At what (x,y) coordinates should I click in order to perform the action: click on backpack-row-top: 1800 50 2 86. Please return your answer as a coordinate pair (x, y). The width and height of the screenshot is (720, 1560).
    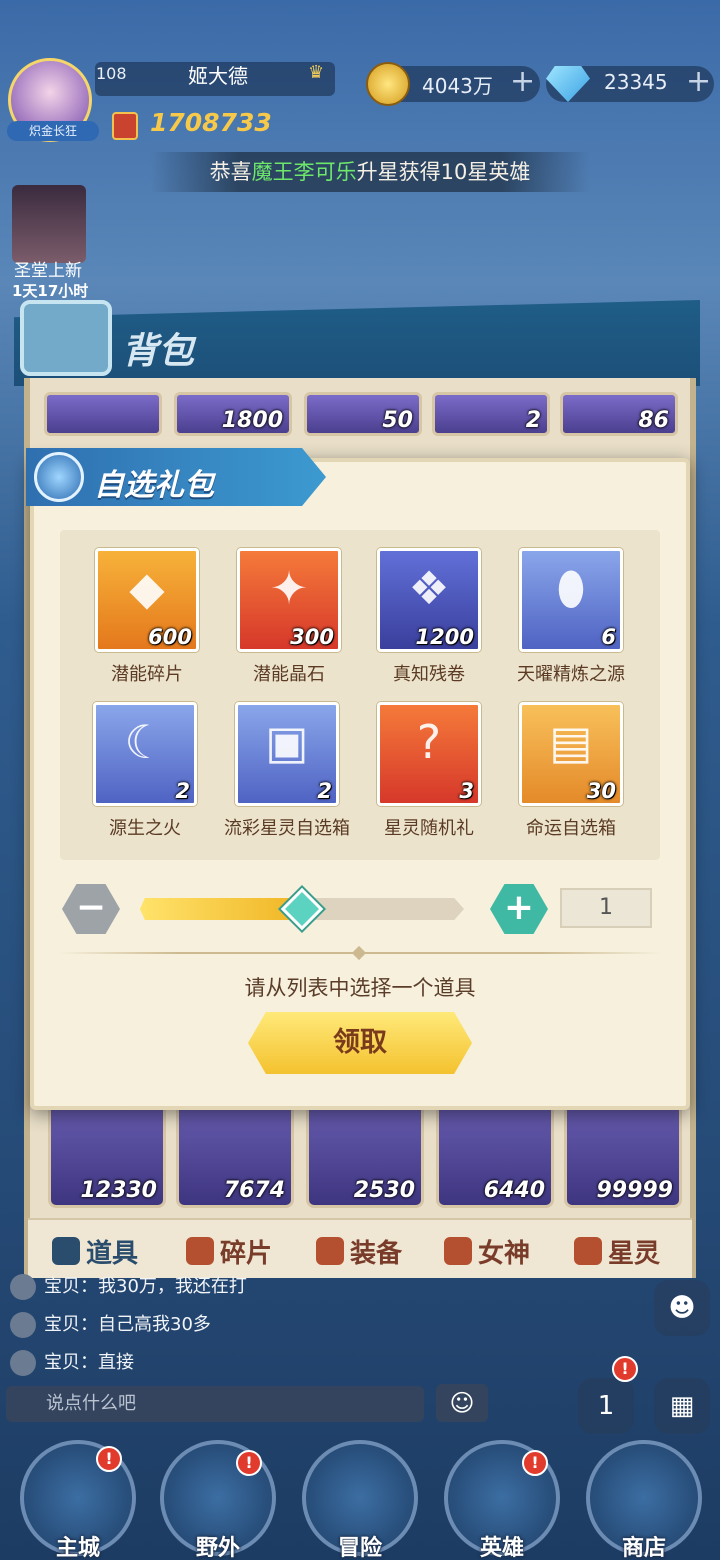
    Looking at the image, I should click on (360, 415).